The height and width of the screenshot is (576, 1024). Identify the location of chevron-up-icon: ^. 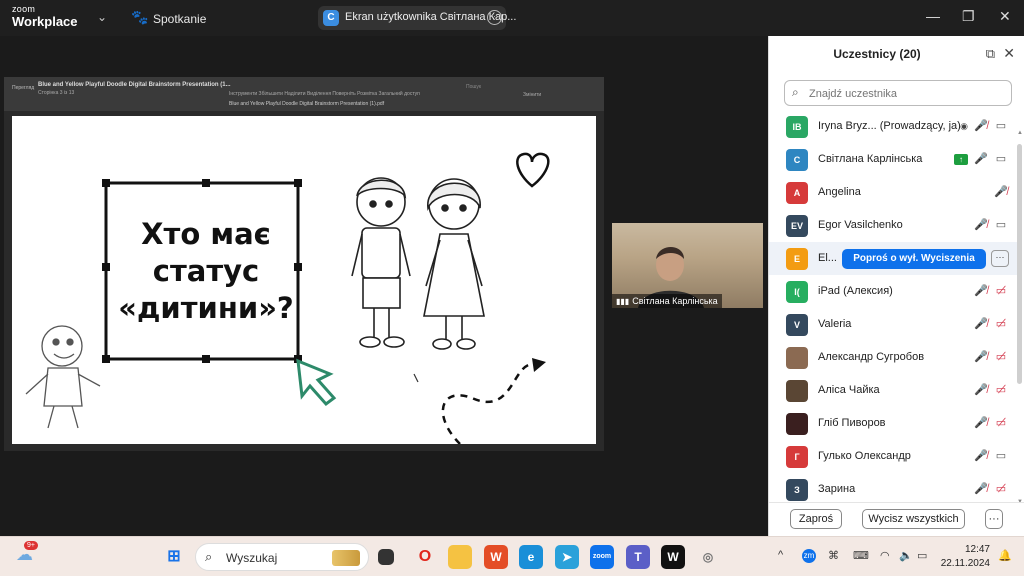
(780, 555).